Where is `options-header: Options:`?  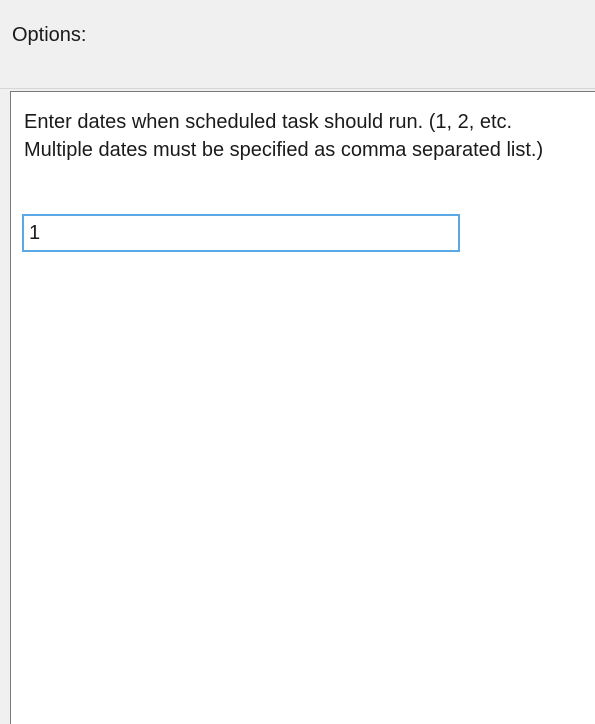 options-header: Options: is located at coordinates (297, 44).